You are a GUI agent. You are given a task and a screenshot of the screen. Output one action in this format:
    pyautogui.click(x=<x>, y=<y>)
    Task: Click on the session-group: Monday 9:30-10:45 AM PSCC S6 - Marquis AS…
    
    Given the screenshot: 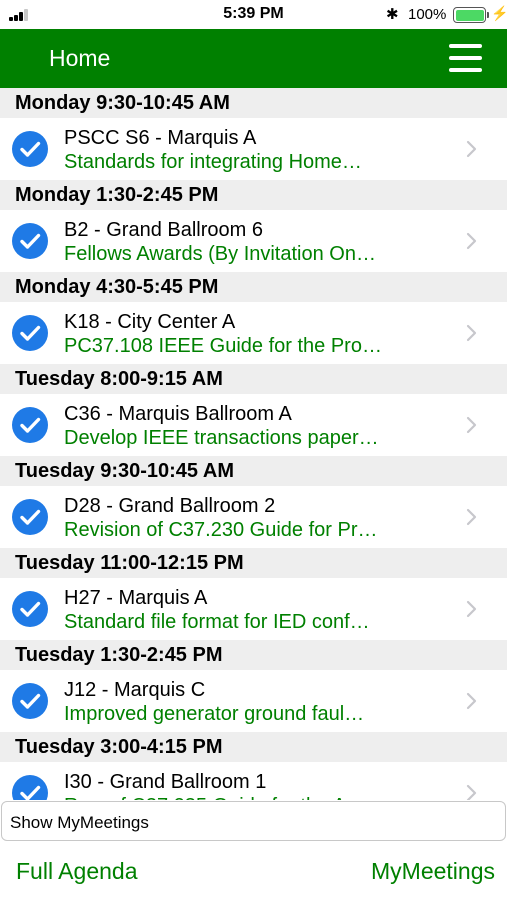 What is the action you would take?
    pyautogui.click(x=253, y=134)
    